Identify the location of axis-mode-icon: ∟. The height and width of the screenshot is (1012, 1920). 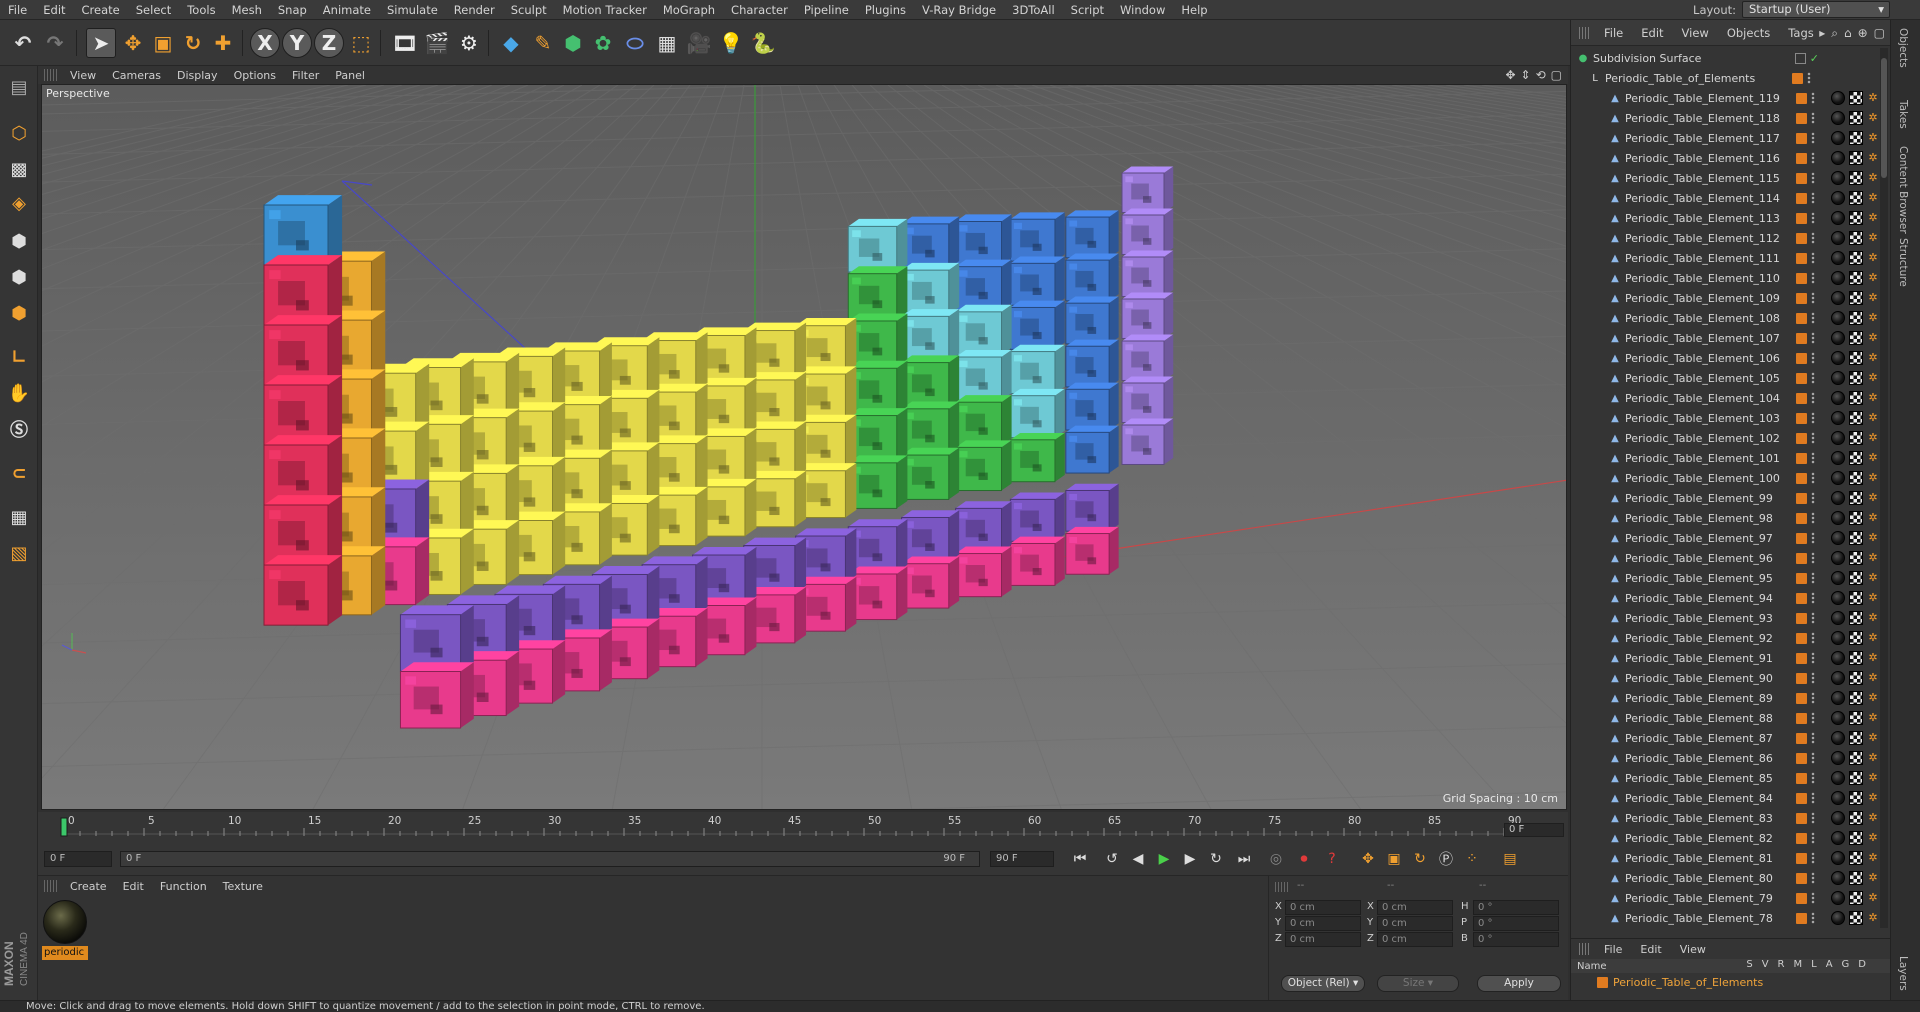
(19, 357).